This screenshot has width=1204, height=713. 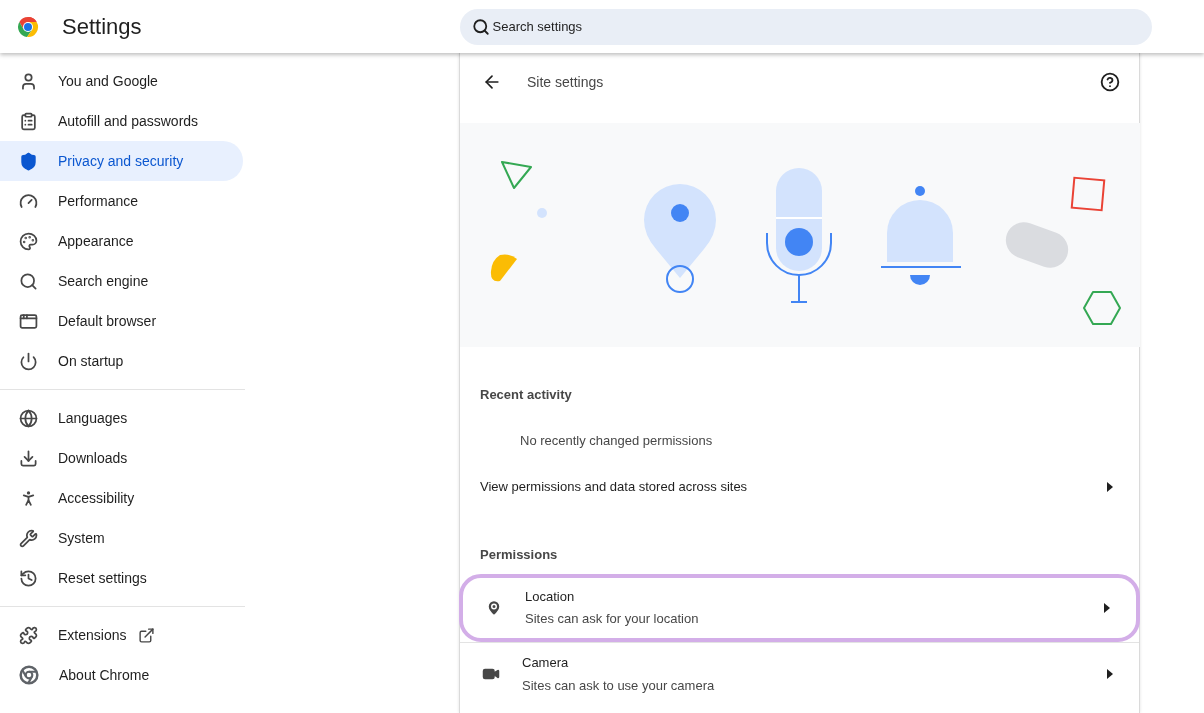 What do you see at coordinates (494, 607) in the screenshot?
I see `location-pin-icon` at bounding box center [494, 607].